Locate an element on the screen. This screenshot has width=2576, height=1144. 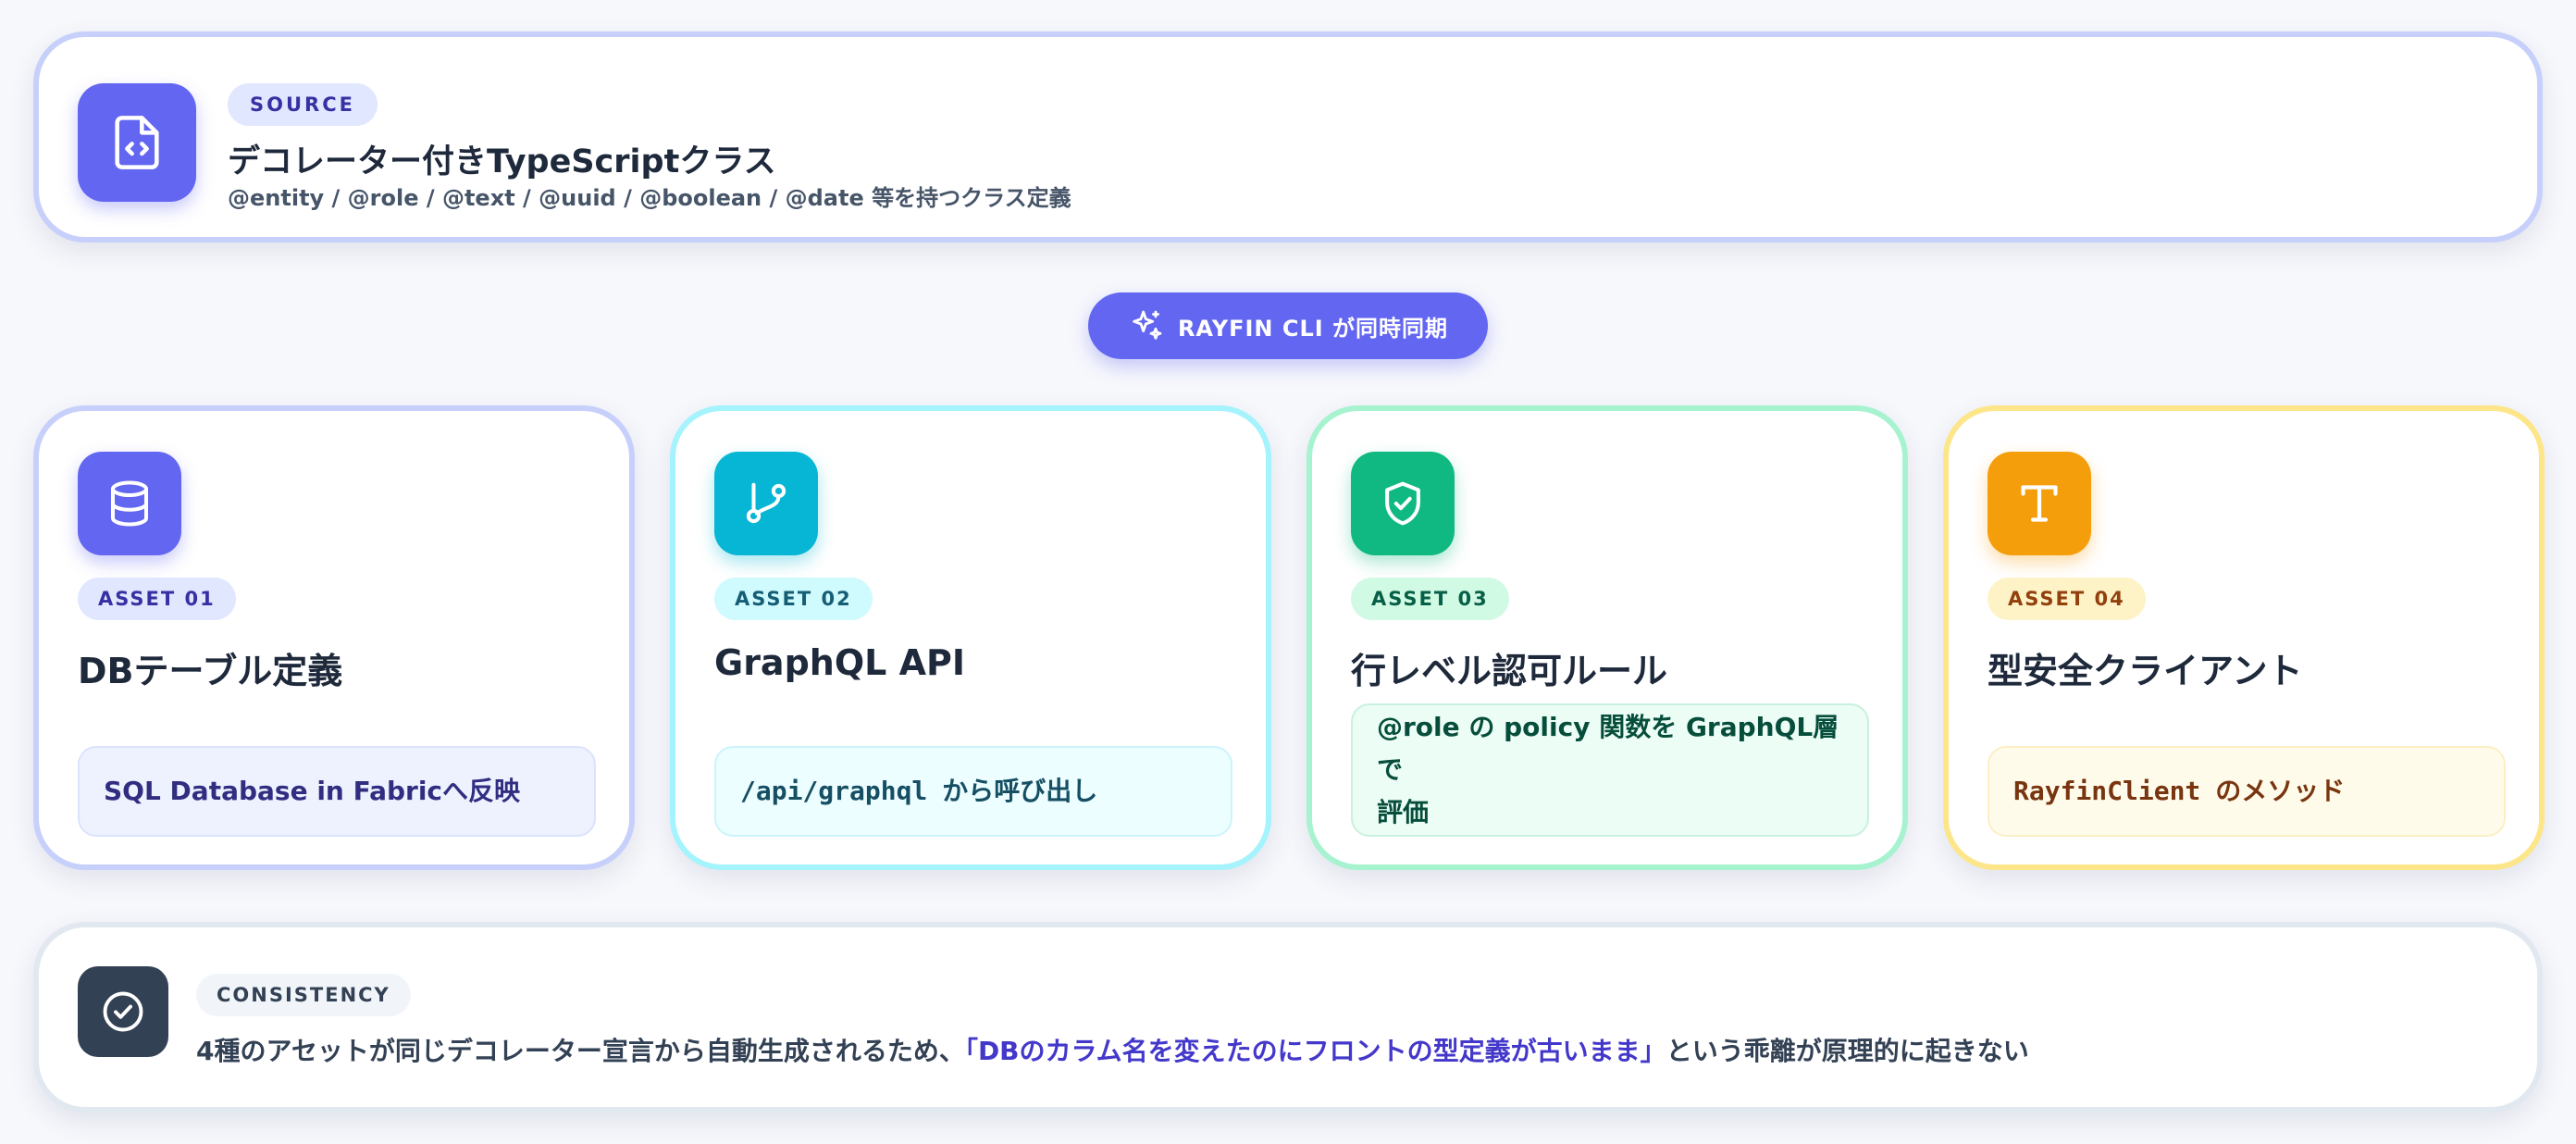
asset-detail-text: から呼び出し is located at coordinates (1020, 791).